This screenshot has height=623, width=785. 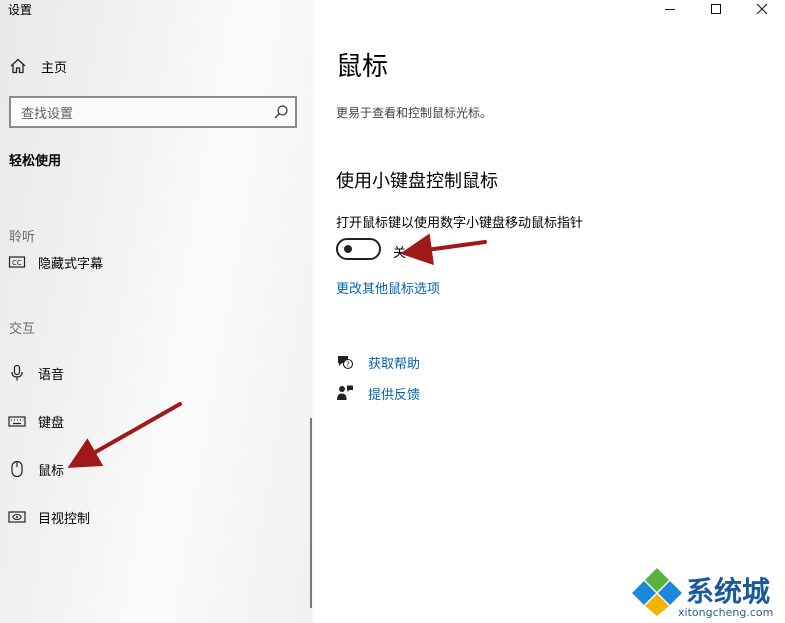 I want to click on close-button, so click(x=762, y=9).